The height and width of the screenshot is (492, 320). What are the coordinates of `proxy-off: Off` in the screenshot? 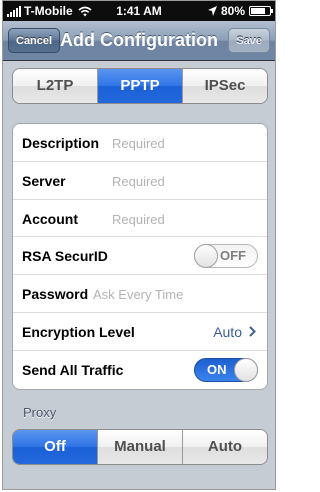 It's located at (55, 447).